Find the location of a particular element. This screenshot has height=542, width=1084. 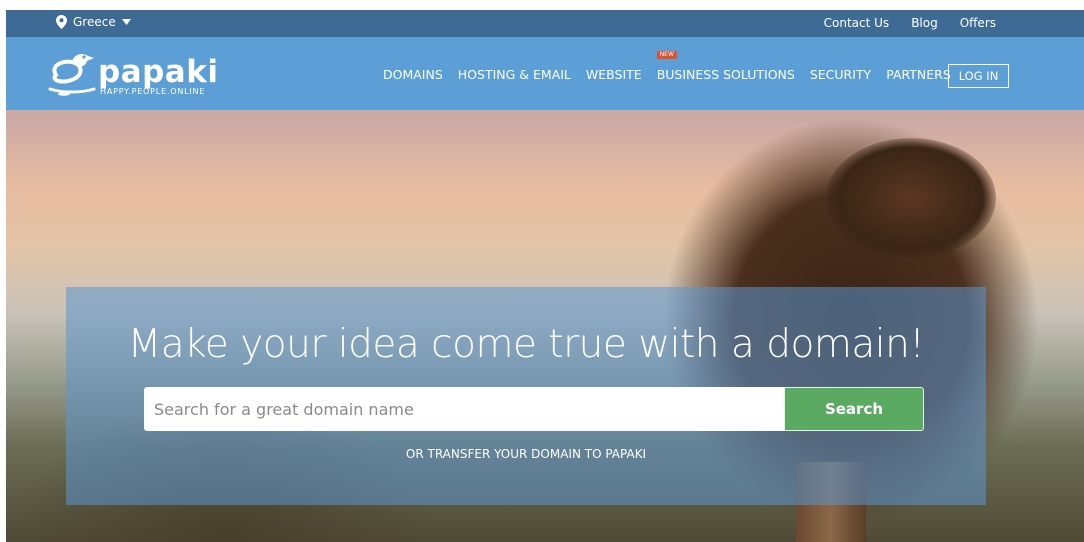

domain-search-form: Search is located at coordinates (534, 409).